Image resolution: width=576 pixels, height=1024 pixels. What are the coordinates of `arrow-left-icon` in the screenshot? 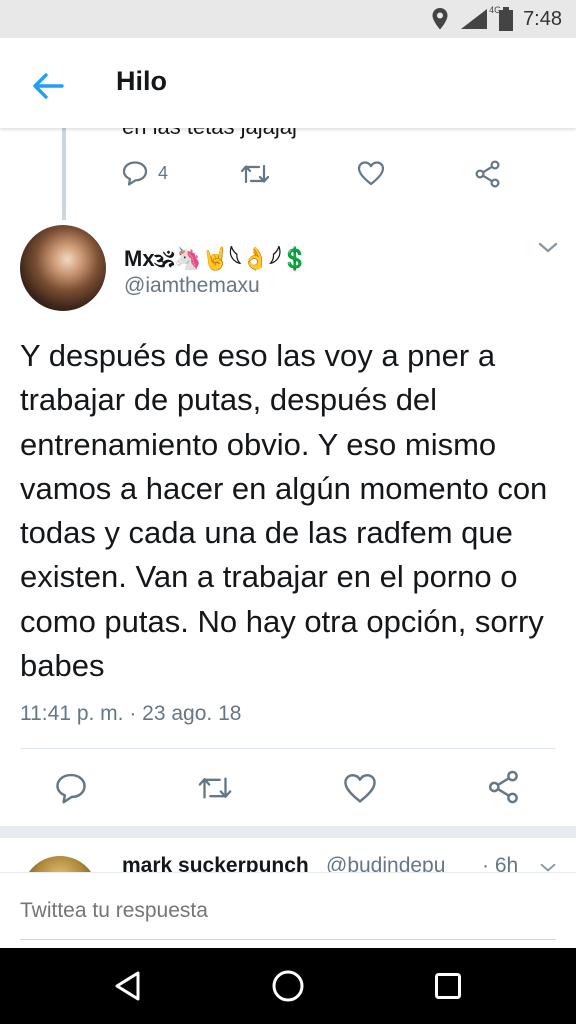 It's located at (48, 86).